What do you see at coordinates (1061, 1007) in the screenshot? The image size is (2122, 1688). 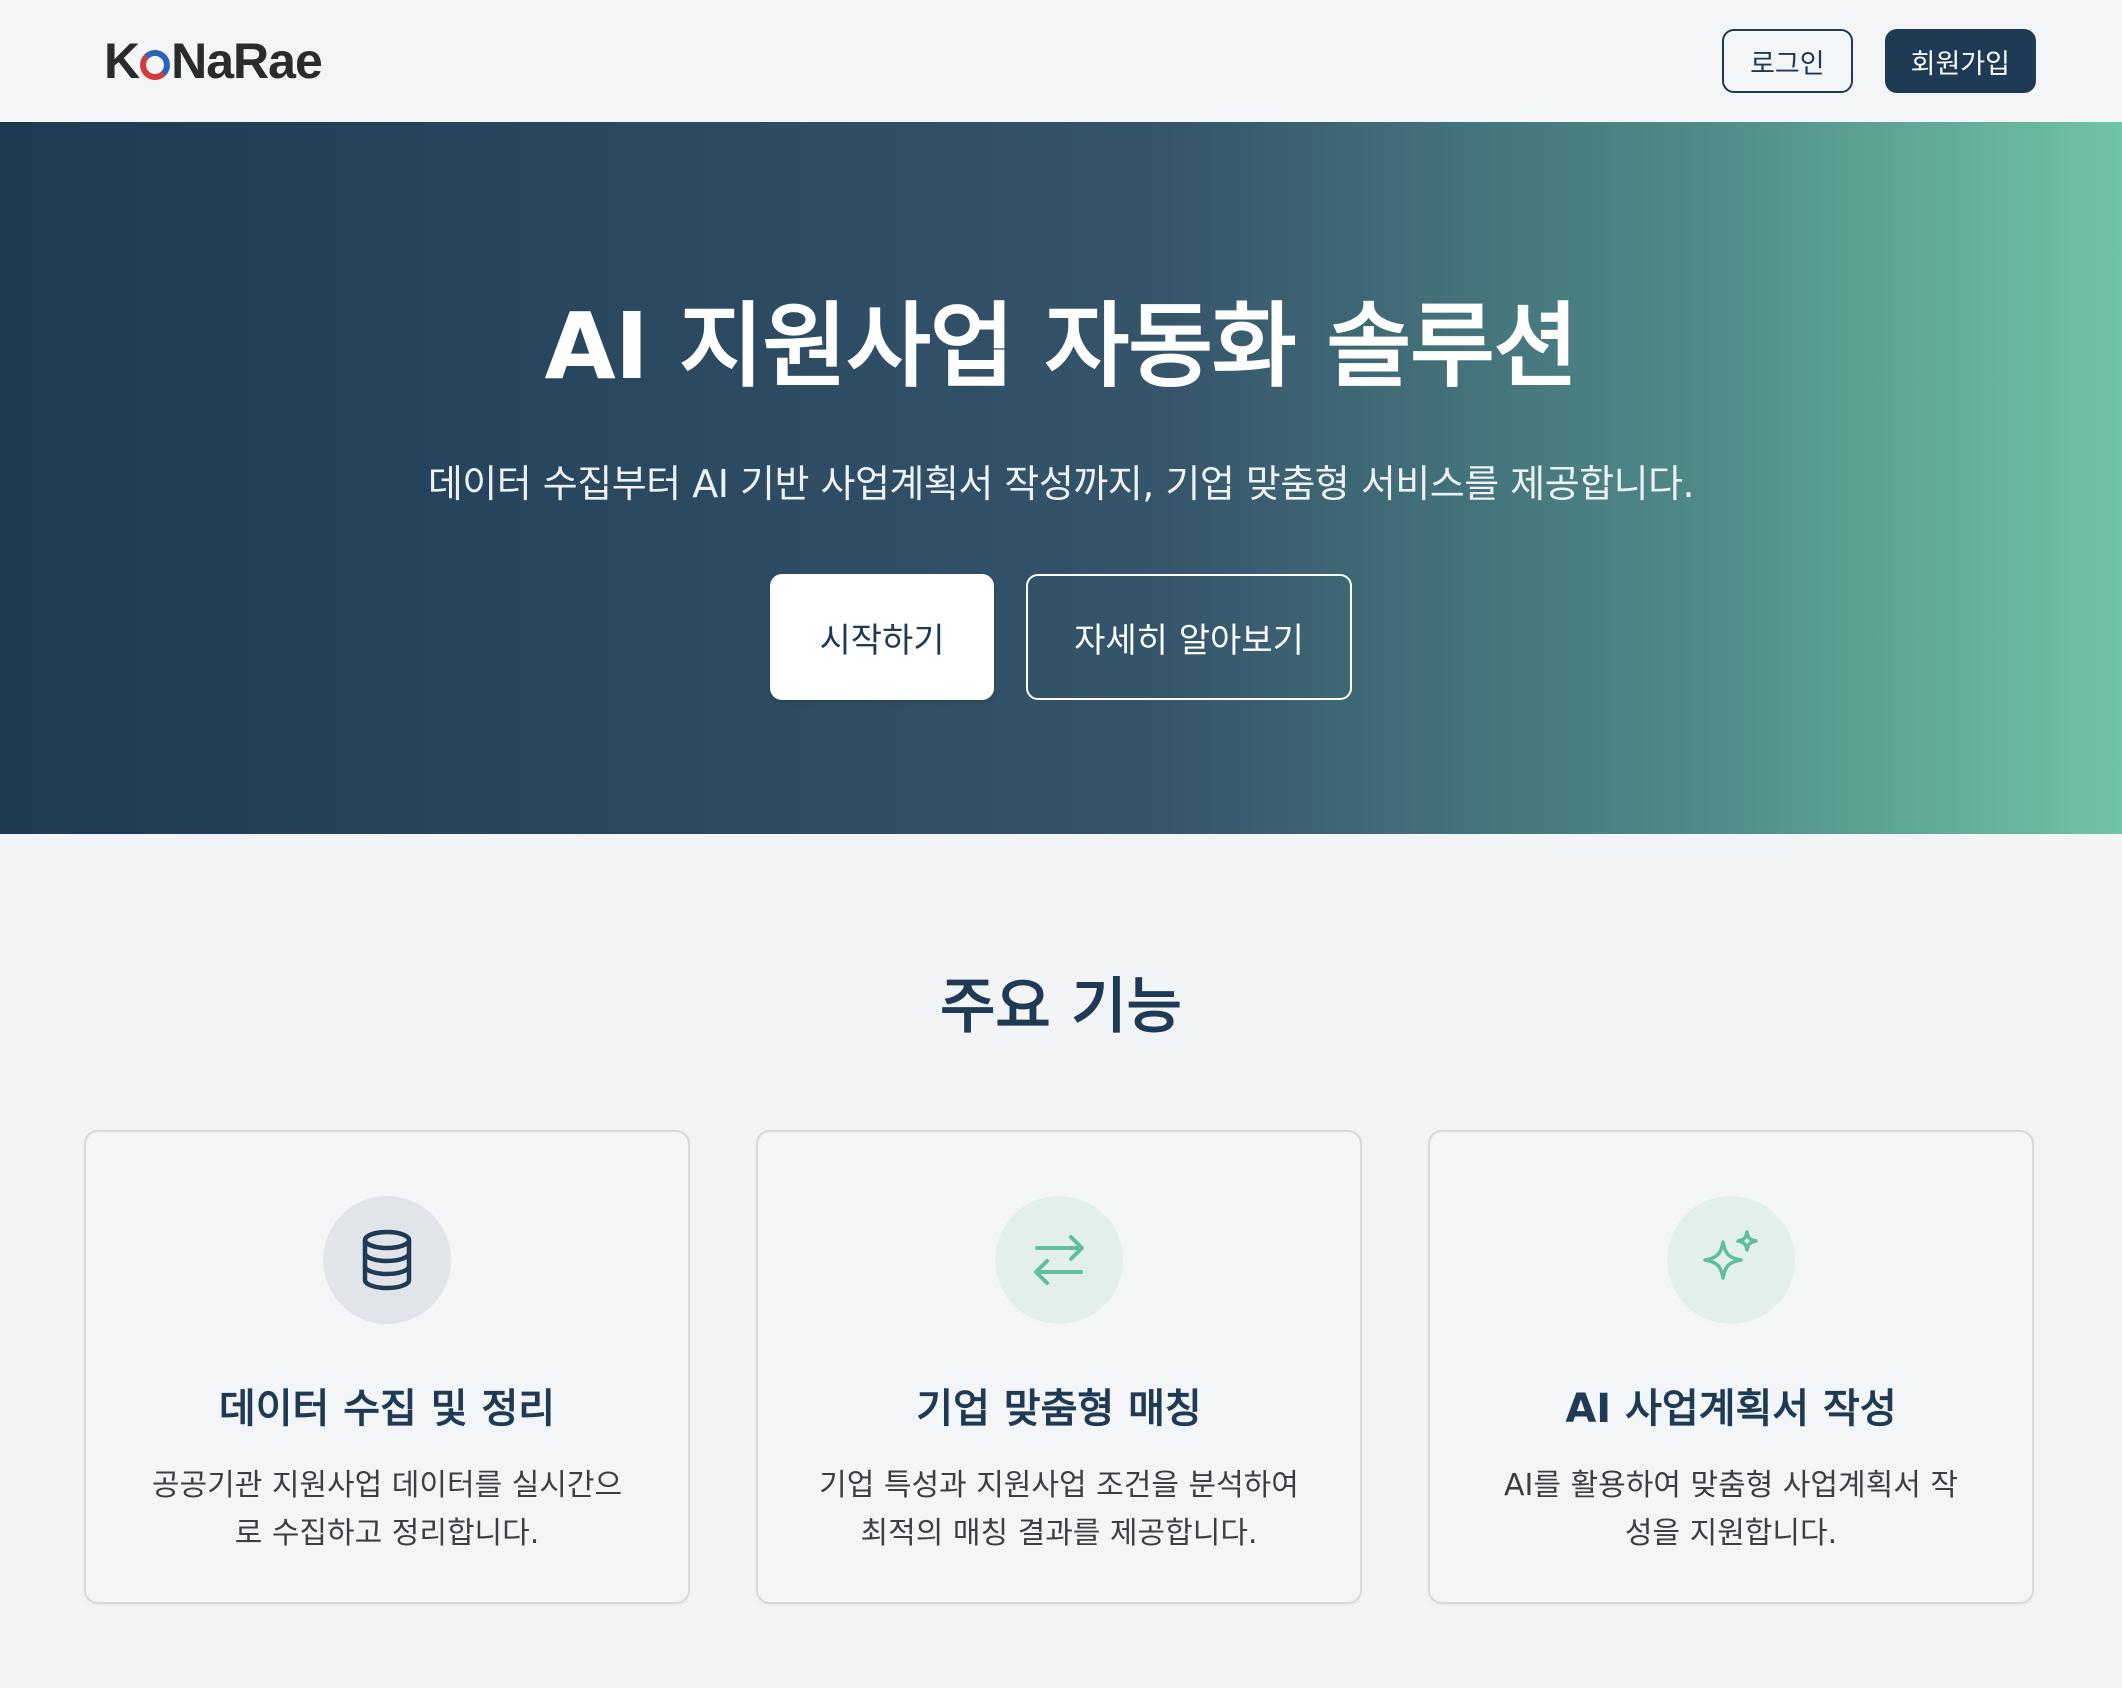 I see `features-title: 주요 기능` at bounding box center [1061, 1007].